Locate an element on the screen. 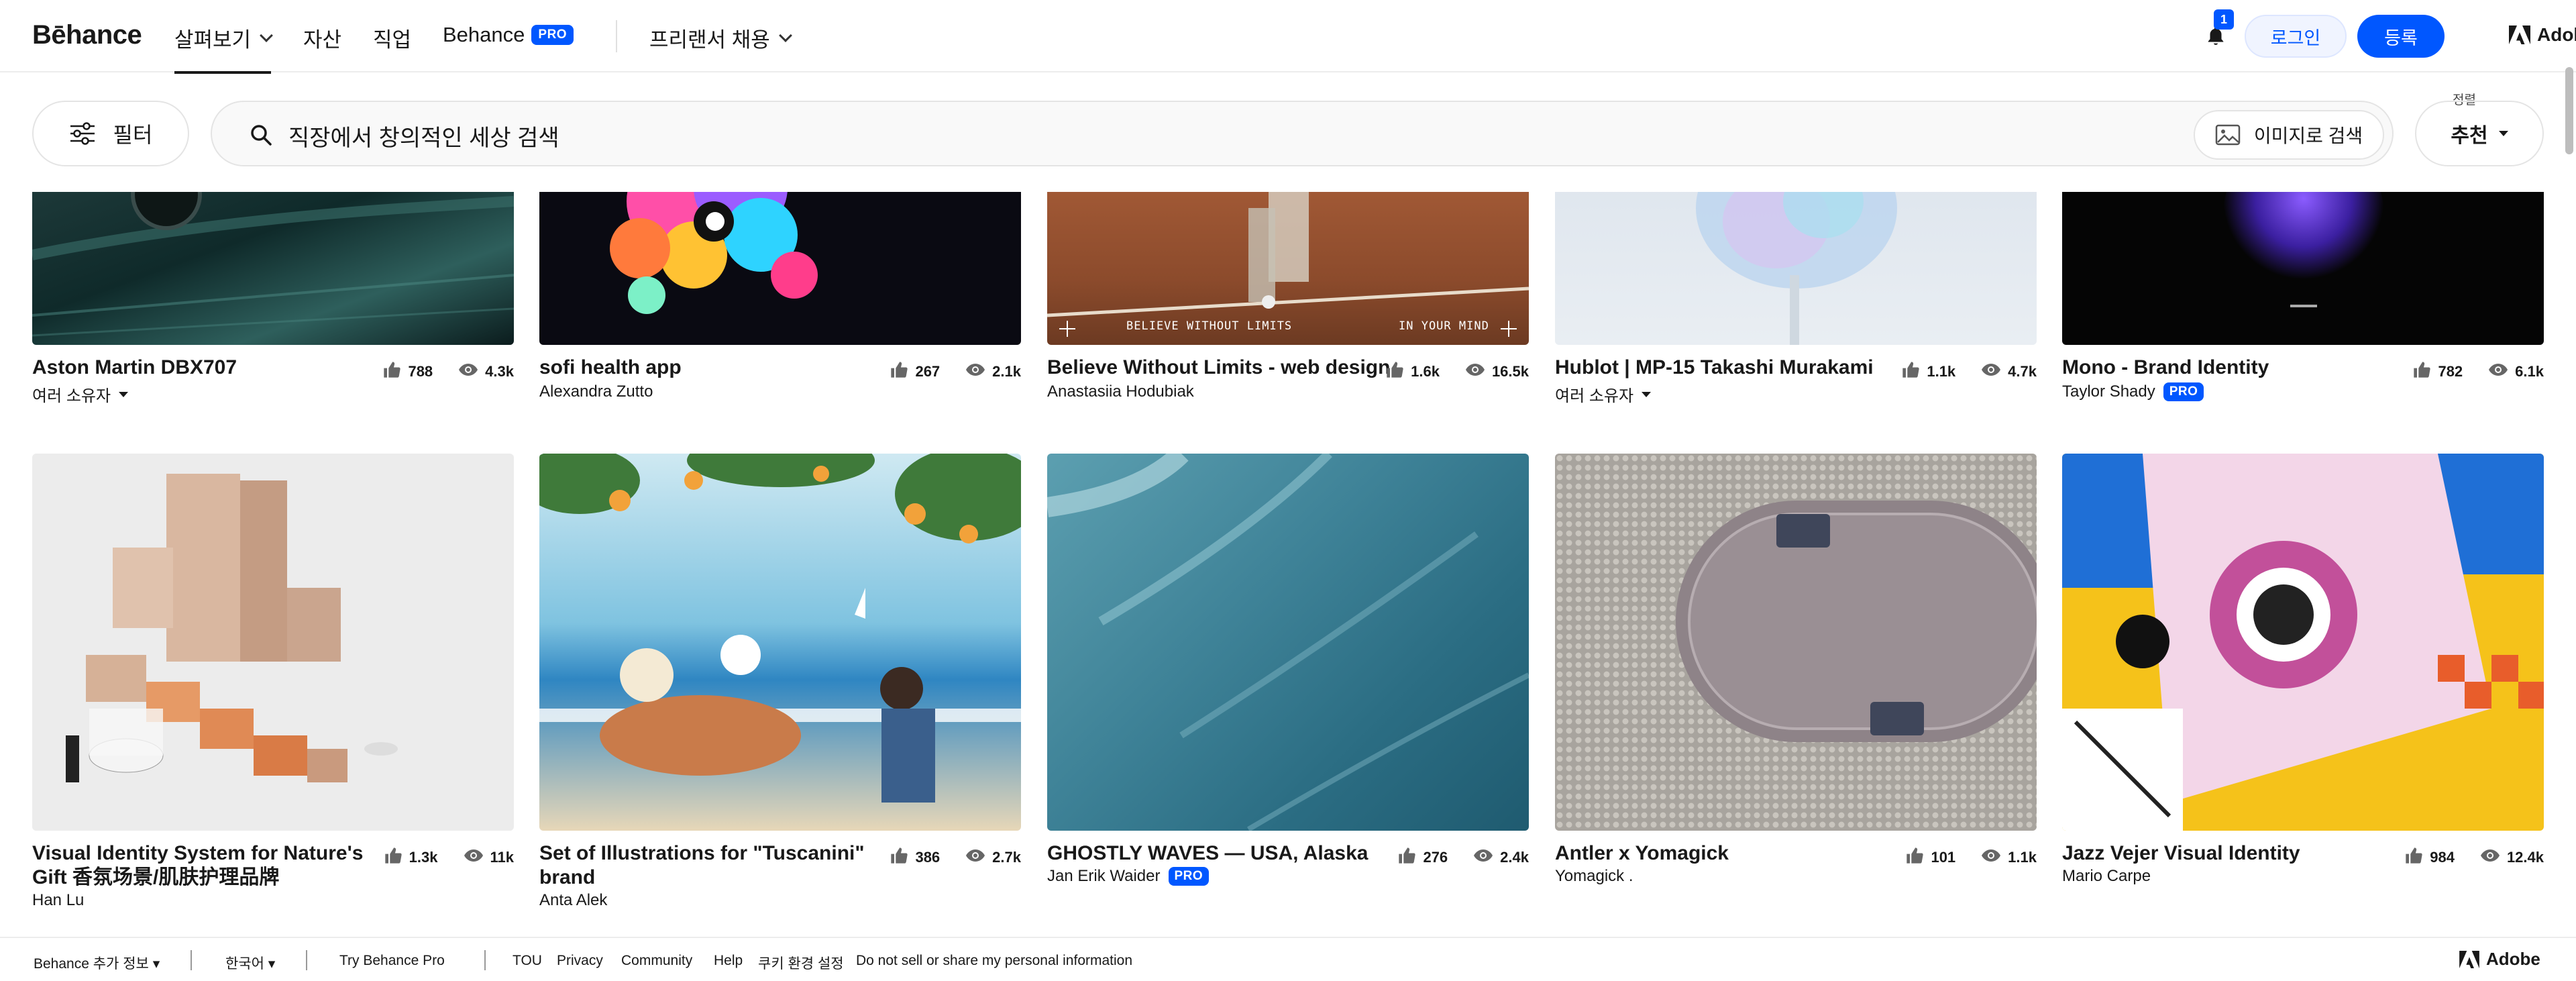  footer-community: Community is located at coordinates (656, 961).